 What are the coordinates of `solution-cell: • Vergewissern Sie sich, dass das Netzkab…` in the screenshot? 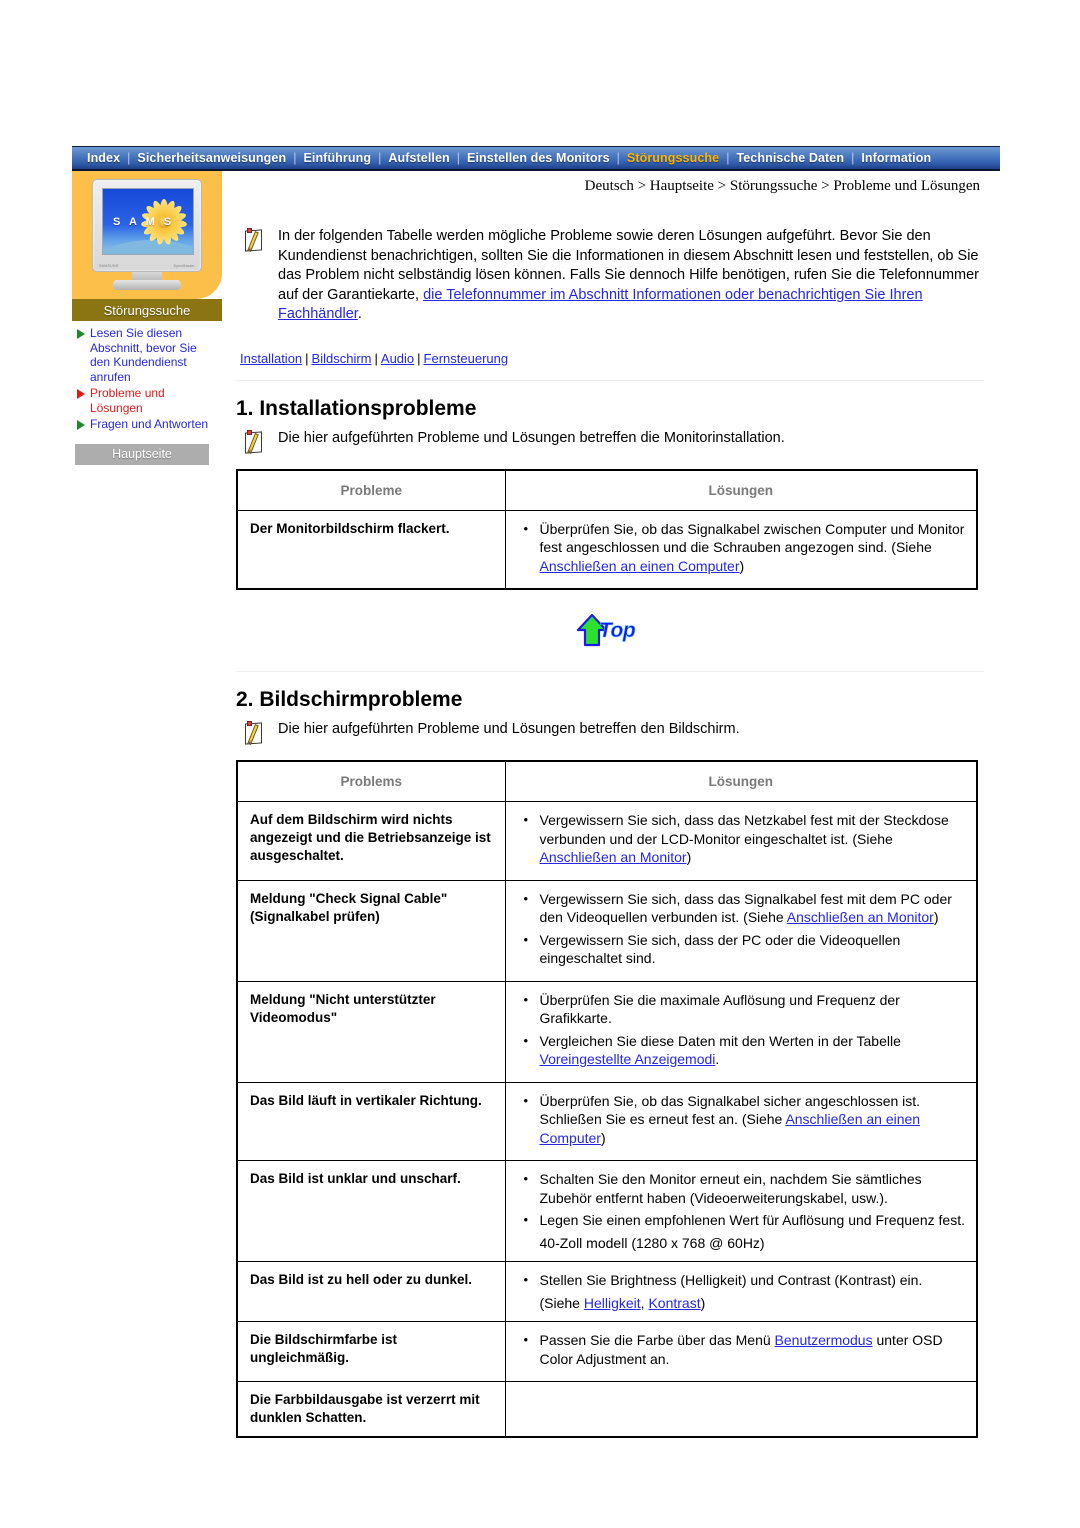 It's located at (741, 841).